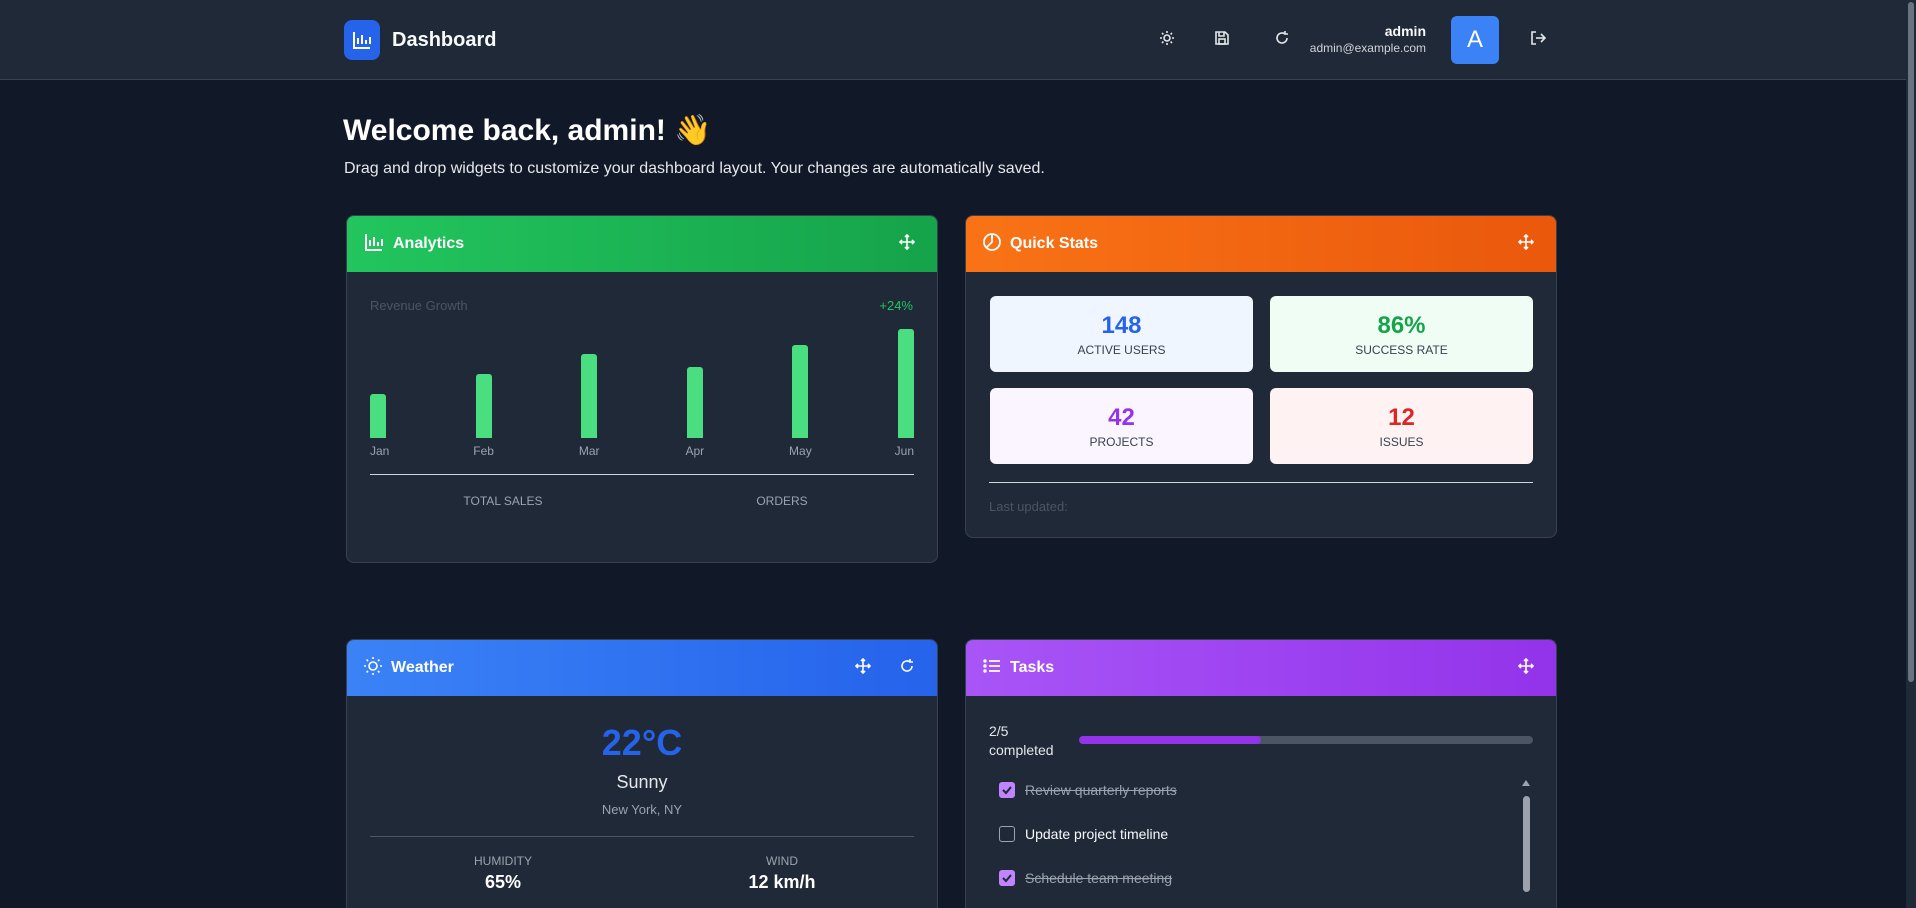 The width and height of the screenshot is (1916, 908). What do you see at coordinates (1121, 417) in the screenshot?
I see `stat-value: 42` at bounding box center [1121, 417].